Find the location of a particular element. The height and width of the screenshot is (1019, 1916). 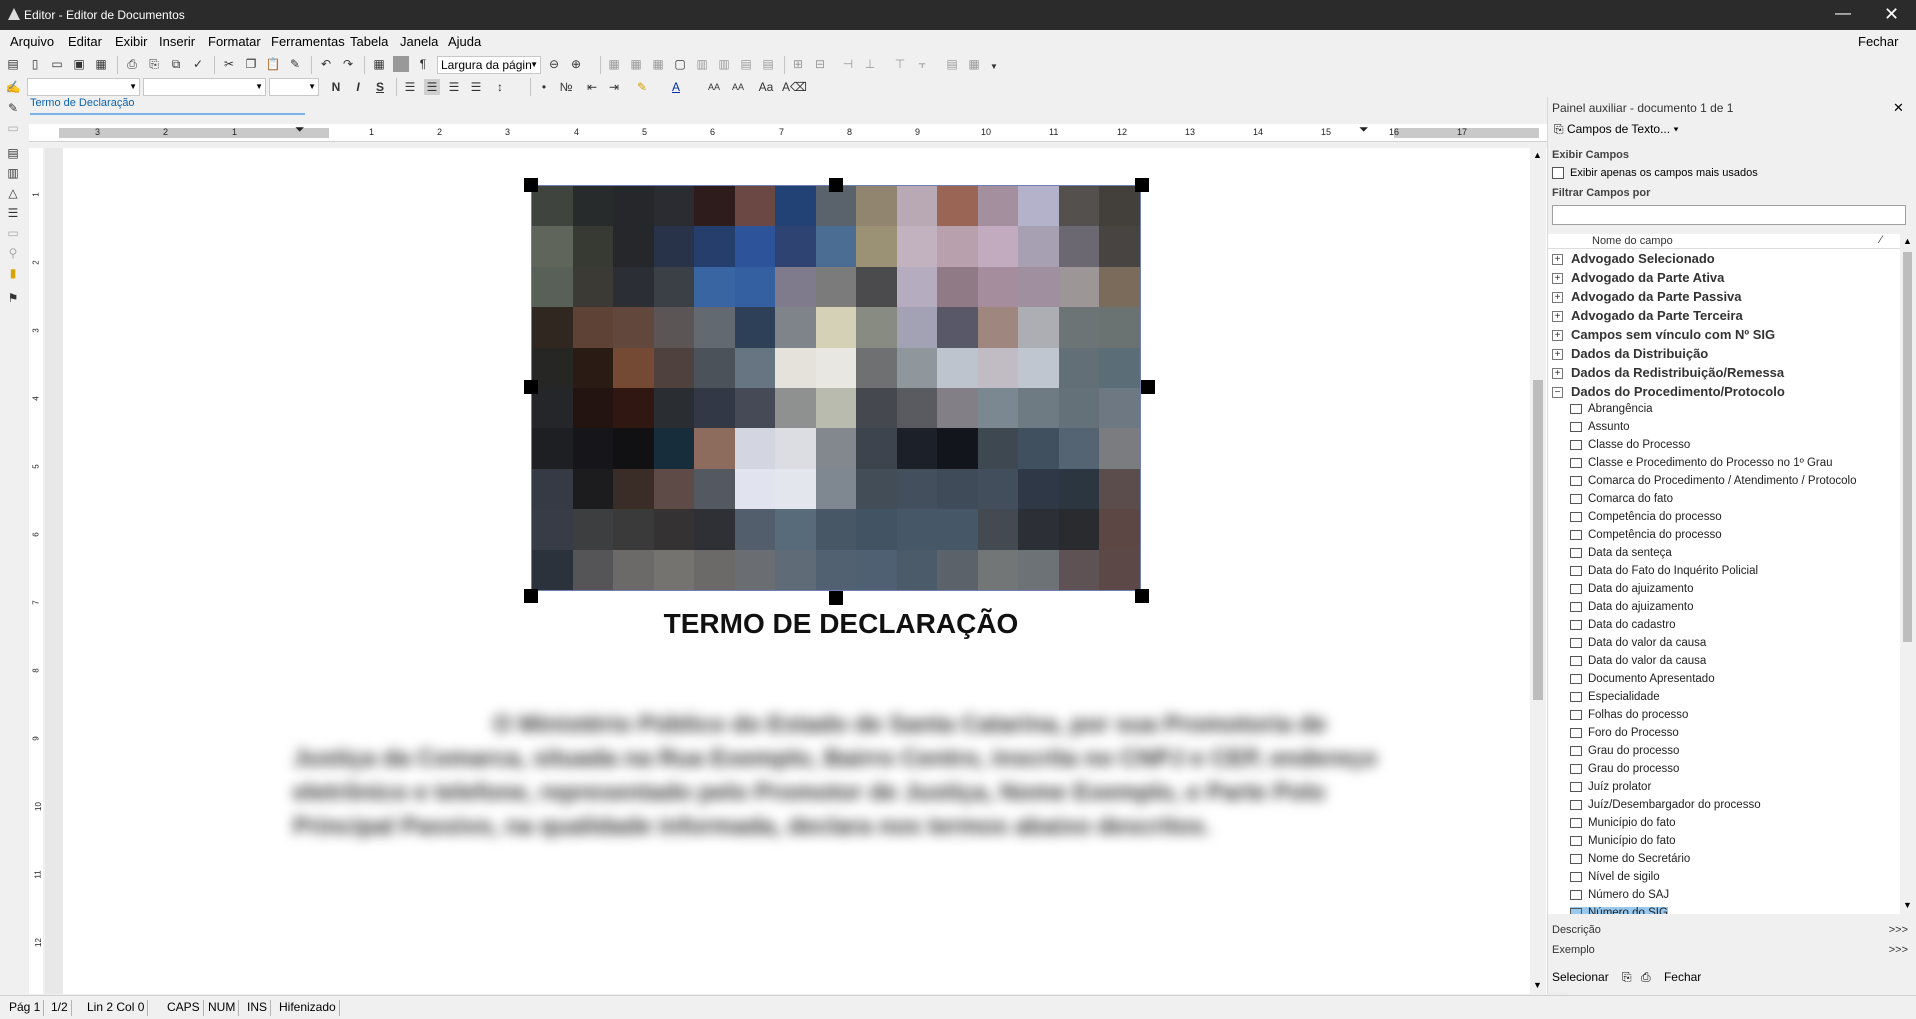

bold-button: N is located at coordinates (336, 87).